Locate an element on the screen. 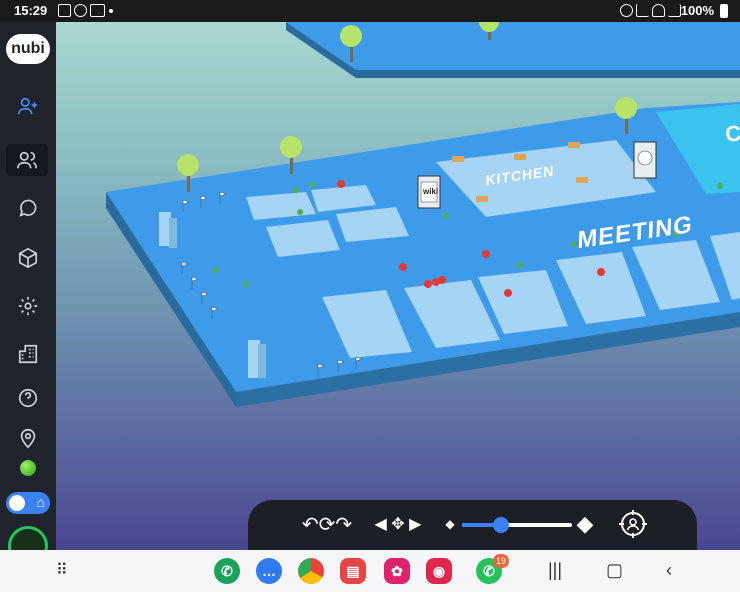  location-button is located at coordinates (28, 438).